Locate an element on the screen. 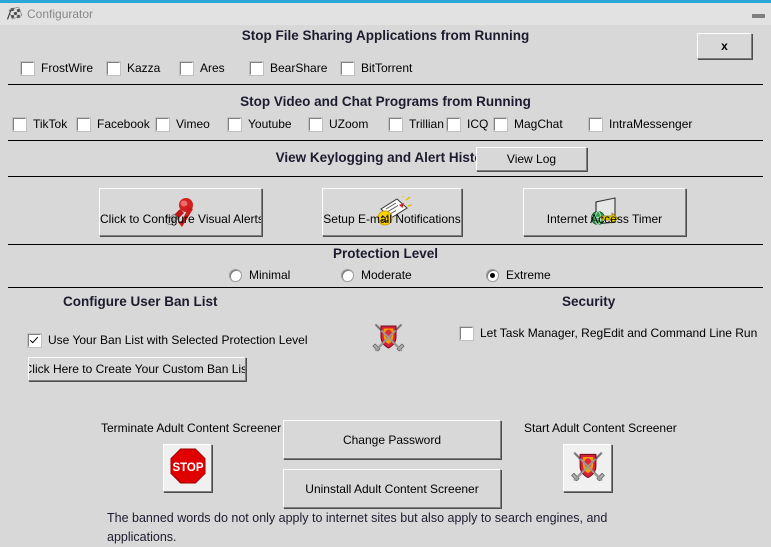  checkbox-frostwire: FrostWire is located at coordinates (57, 68).